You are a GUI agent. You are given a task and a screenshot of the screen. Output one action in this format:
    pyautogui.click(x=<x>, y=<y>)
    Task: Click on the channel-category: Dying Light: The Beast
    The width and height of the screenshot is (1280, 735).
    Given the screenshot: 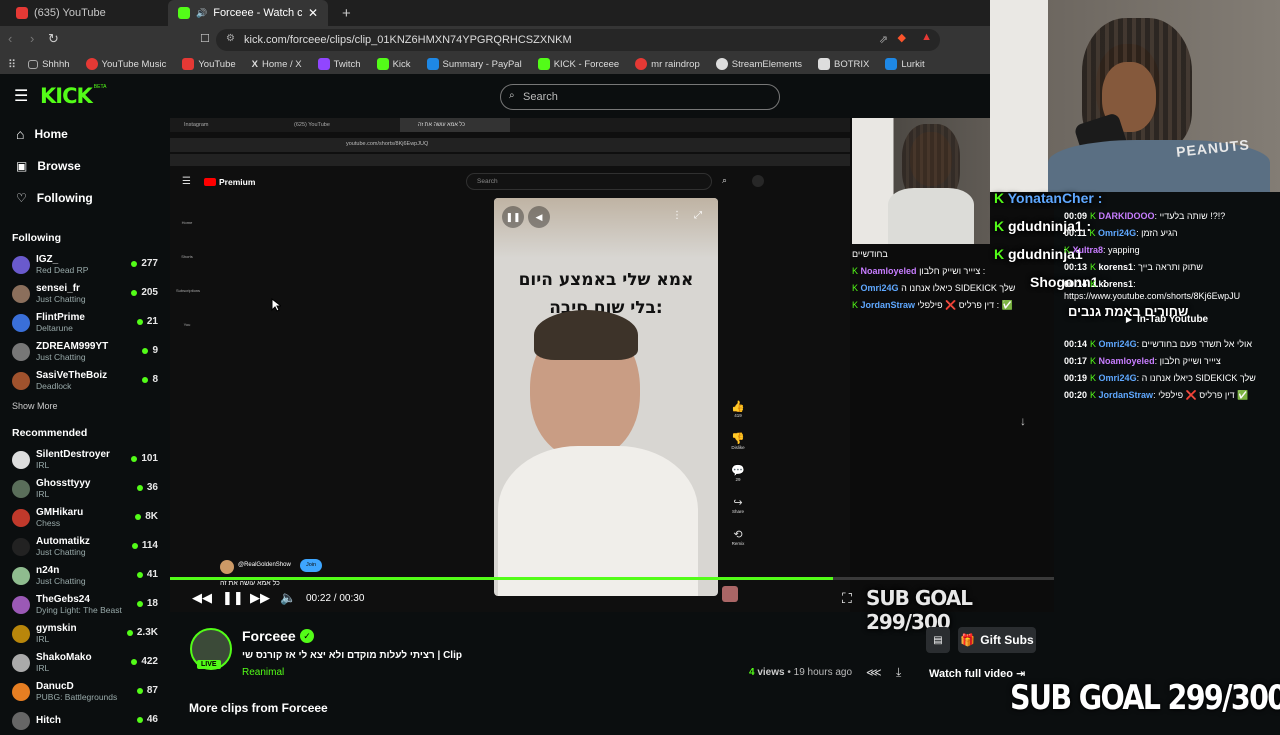 What is the action you would take?
    pyautogui.click(x=79, y=610)
    